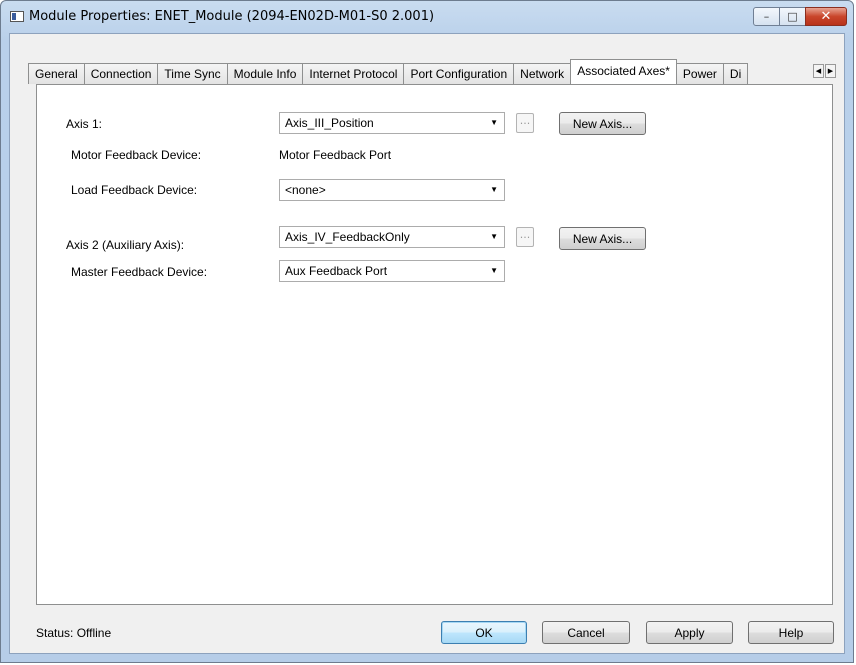 This screenshot has width=856, height=665. What do you see at coordinates (192, 73) in the screenshot?
I see `tab-time-sync: Time Sync` at bounding box center [192, 73].